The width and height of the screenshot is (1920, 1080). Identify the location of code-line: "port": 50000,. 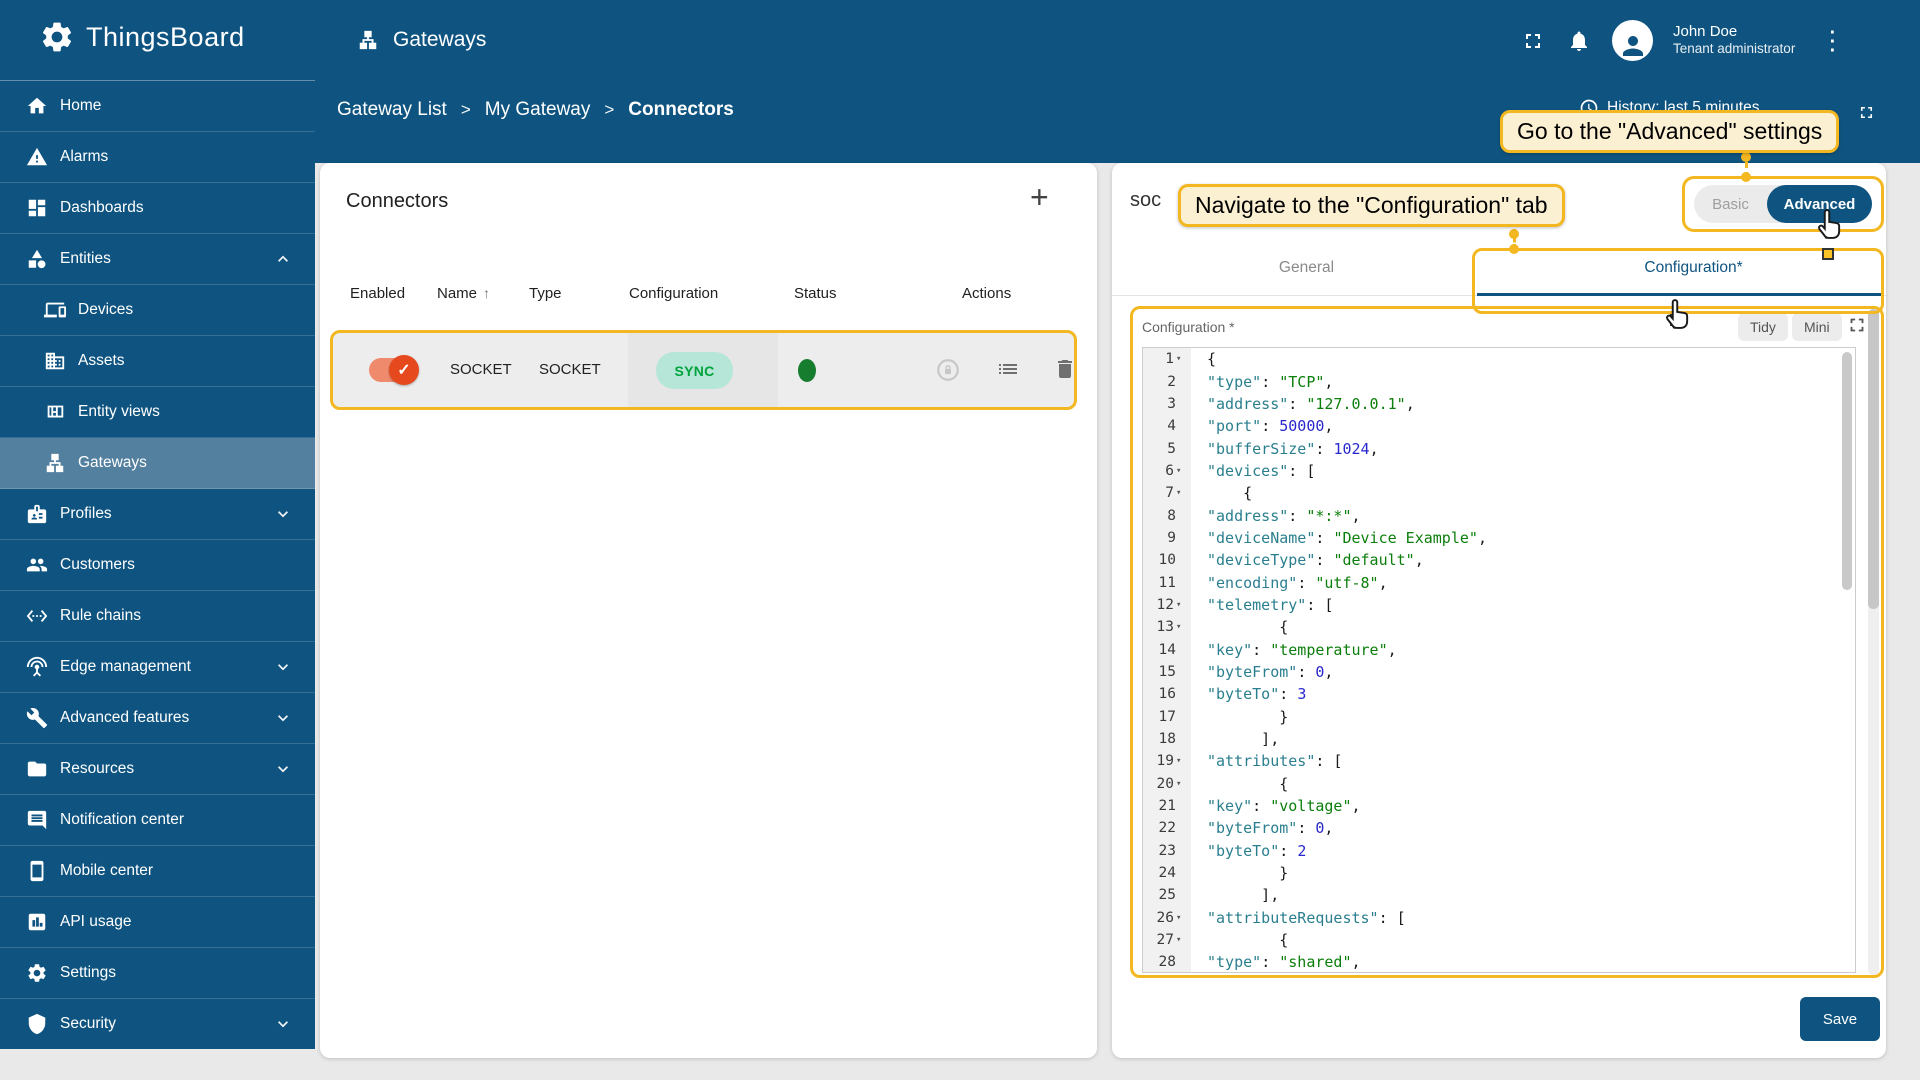
(1270, 426).